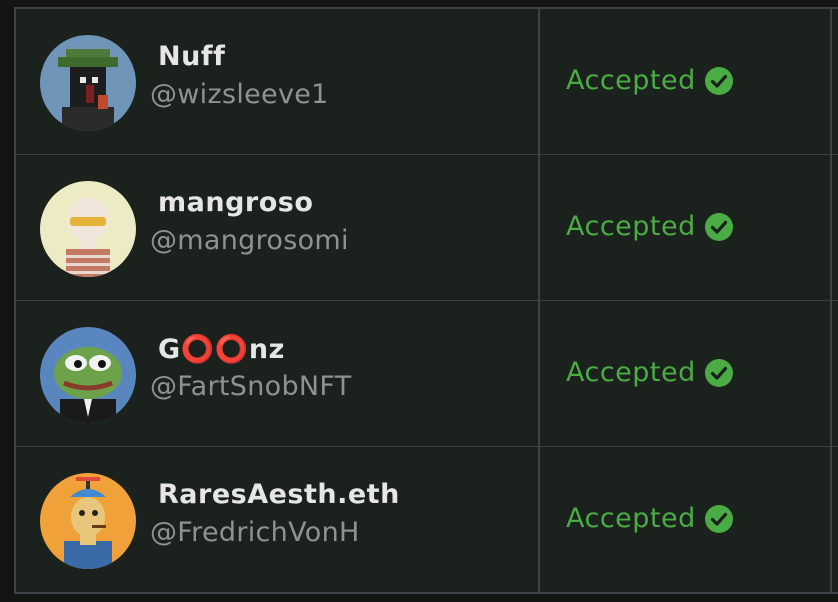 This screenshot has width=838, height=602. What do you see at coordinates (239, 94) in the screenshot?
I see `user-handle: @wizsleeve1` at bounding box center [239, 94].